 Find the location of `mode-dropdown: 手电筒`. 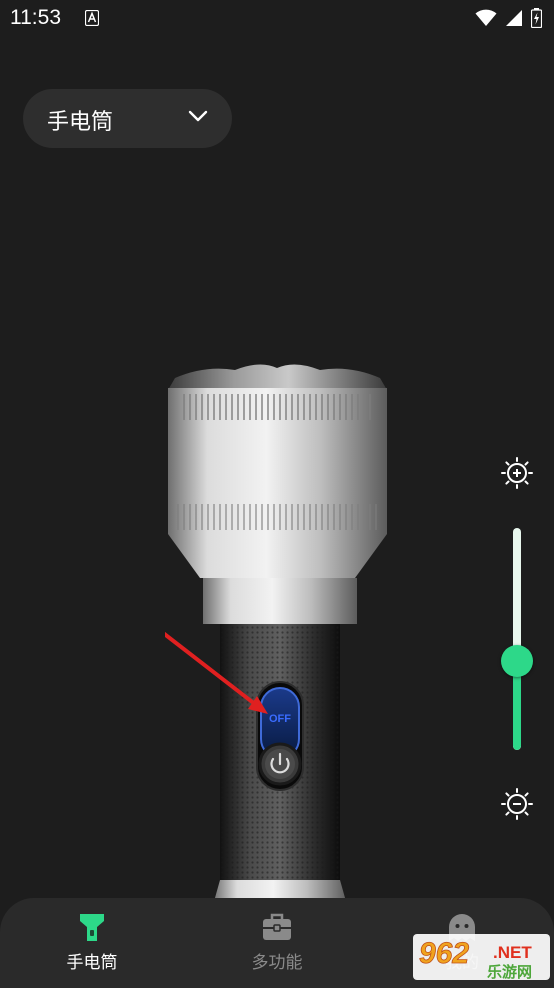

mode-dropdown: 手电筒 is located at coordinates (127, 118).